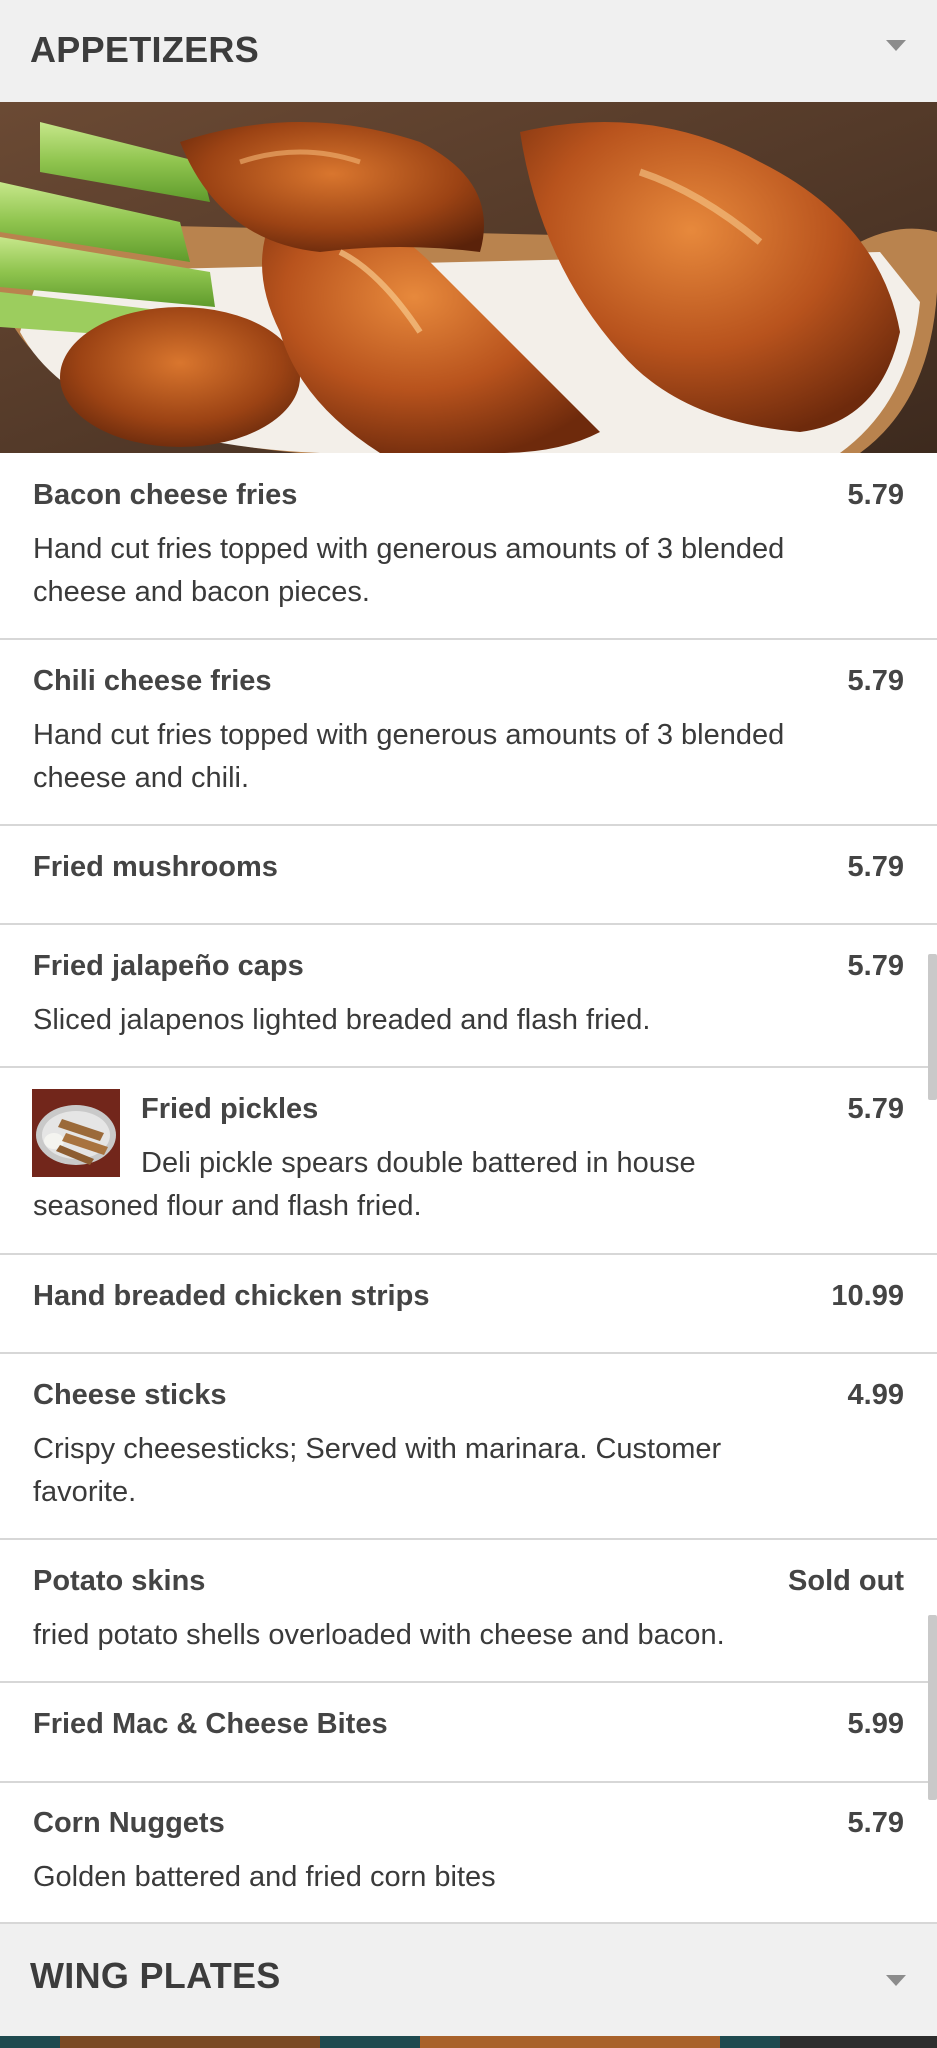 The height and width of the screenshot is (2048, 937). Describe the element at coordinates (130, 1395) in the screenshot. I see `item-name: Cheese sticks` at that location.